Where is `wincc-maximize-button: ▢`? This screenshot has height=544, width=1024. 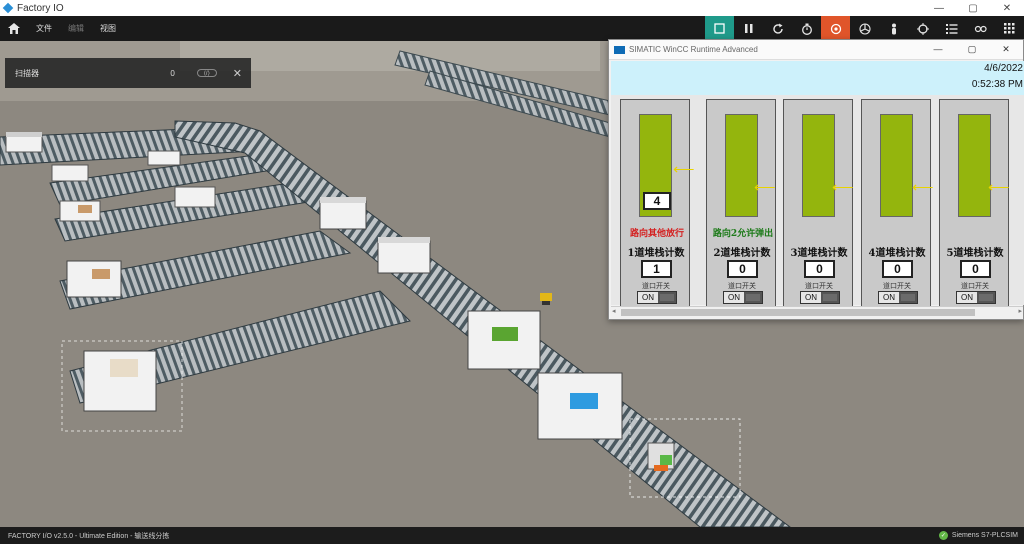 wincc-maximize-button: ▢ is located at coordinates (972, 49).